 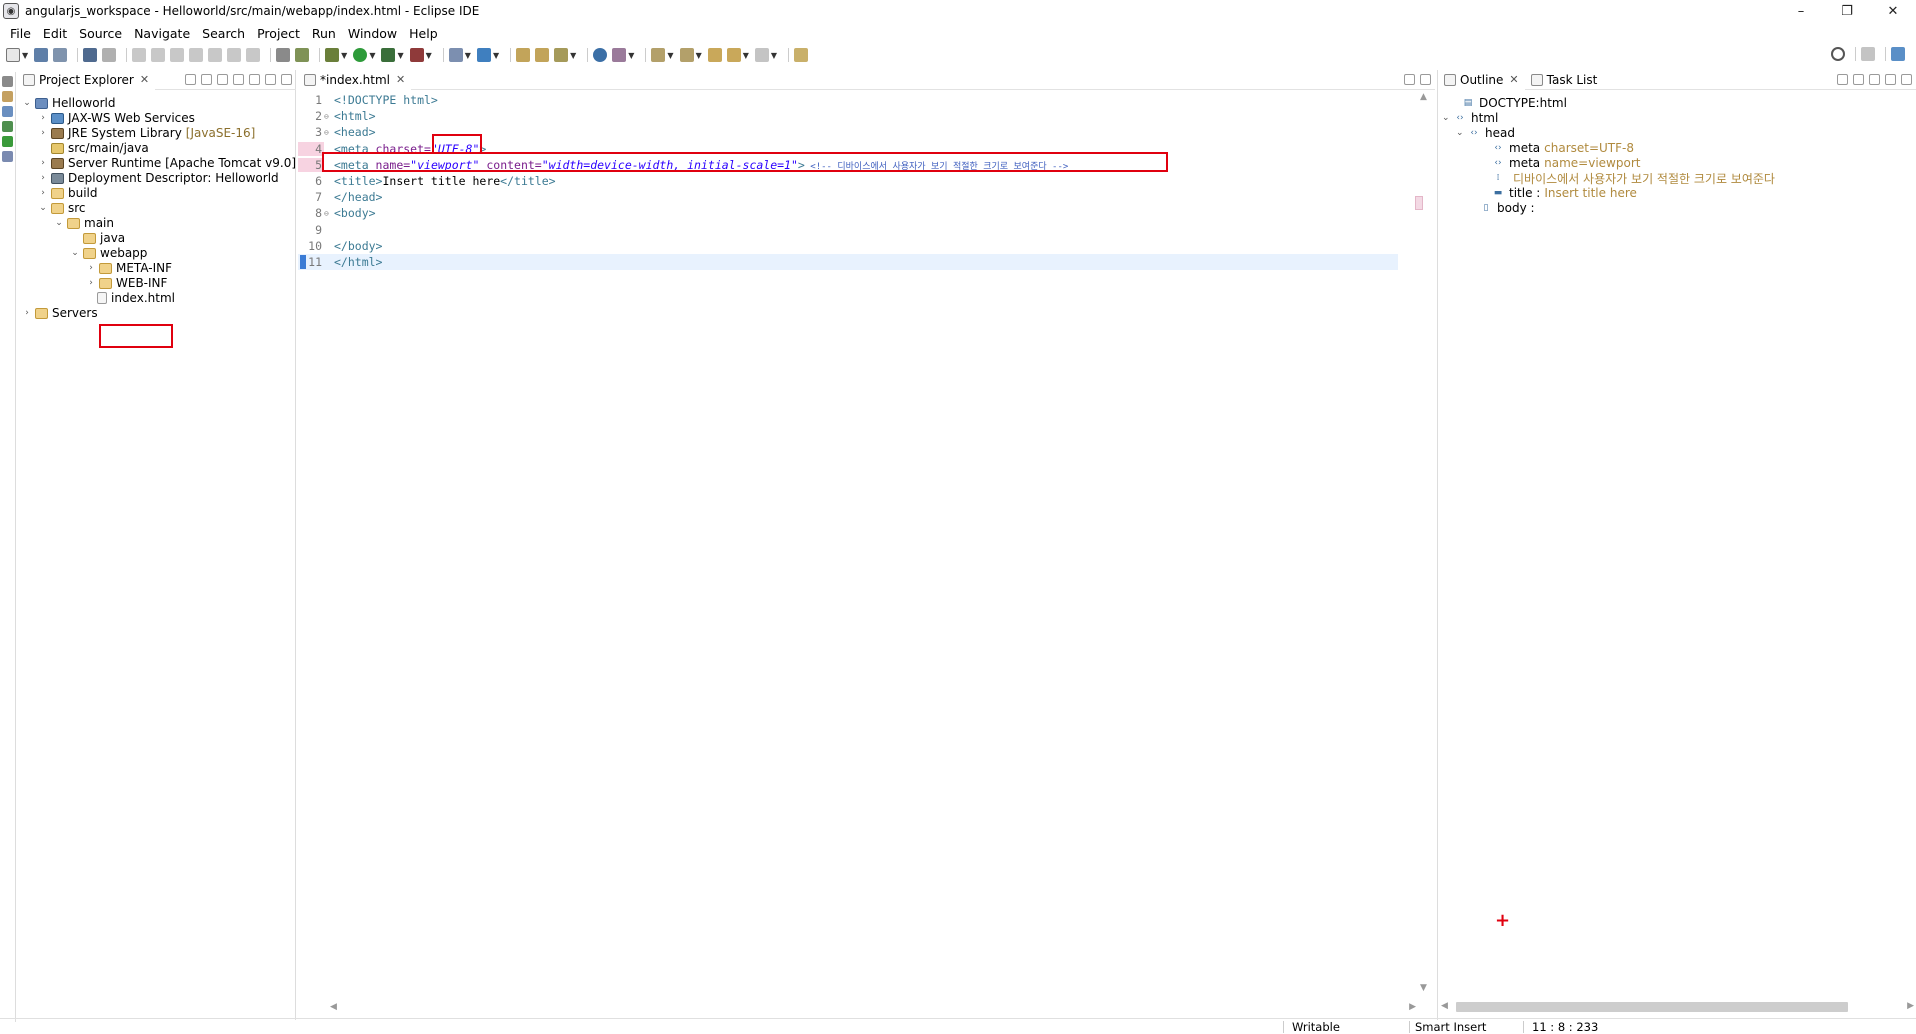 What do you see at coordinates (302, 55) in the screenshot?
I see `build-icon` at bounding box center [302, 55].